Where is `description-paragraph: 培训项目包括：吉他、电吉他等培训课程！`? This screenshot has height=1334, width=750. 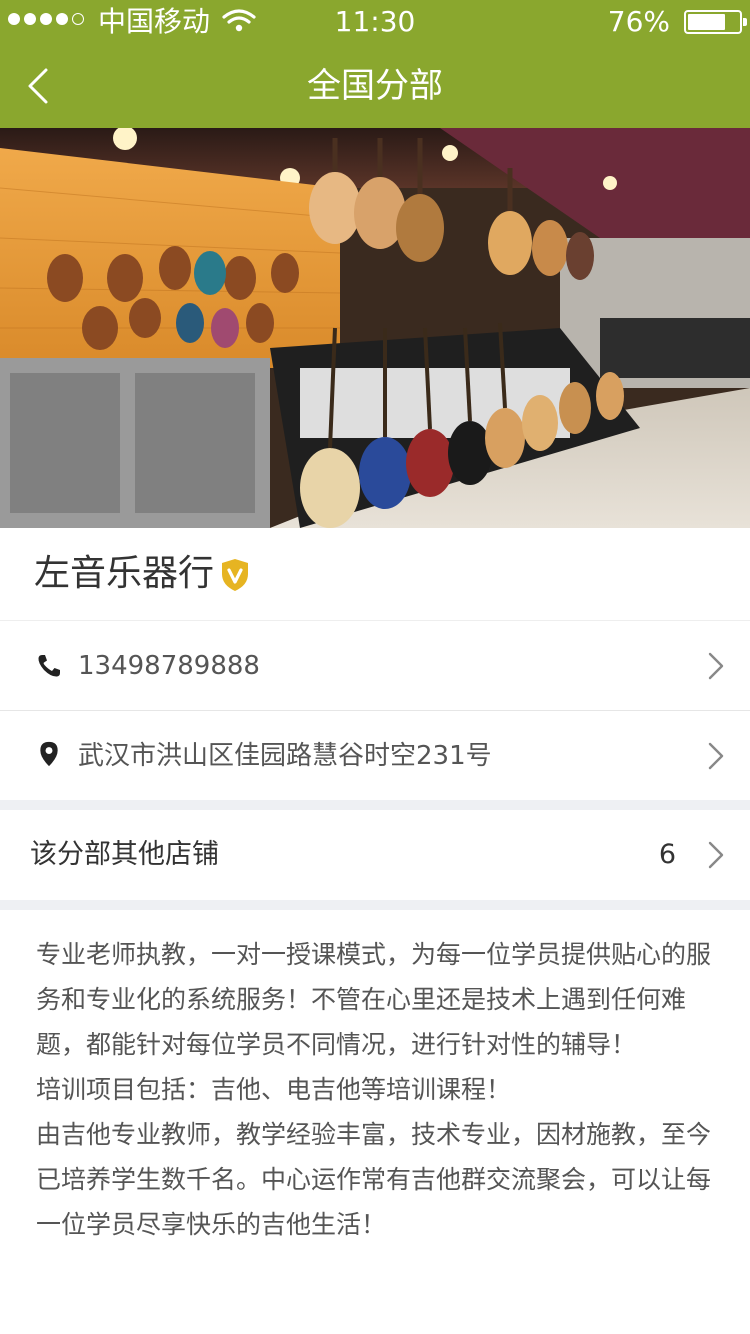
description-paragraph: 培训项目包括：吉他、电吉他等培训课程！ is located at coordinates (274, 1089).